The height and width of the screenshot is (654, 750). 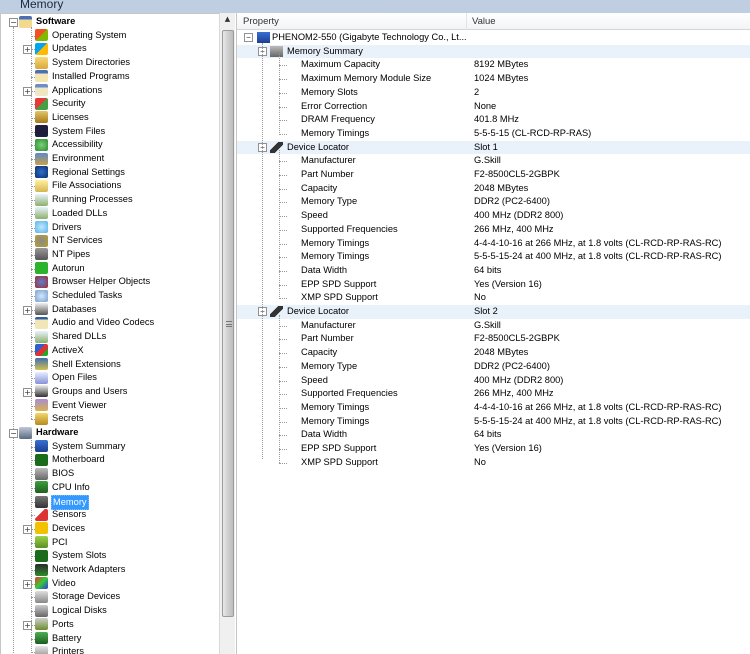 I want to click on file-icon, so click(x=41, y=377).